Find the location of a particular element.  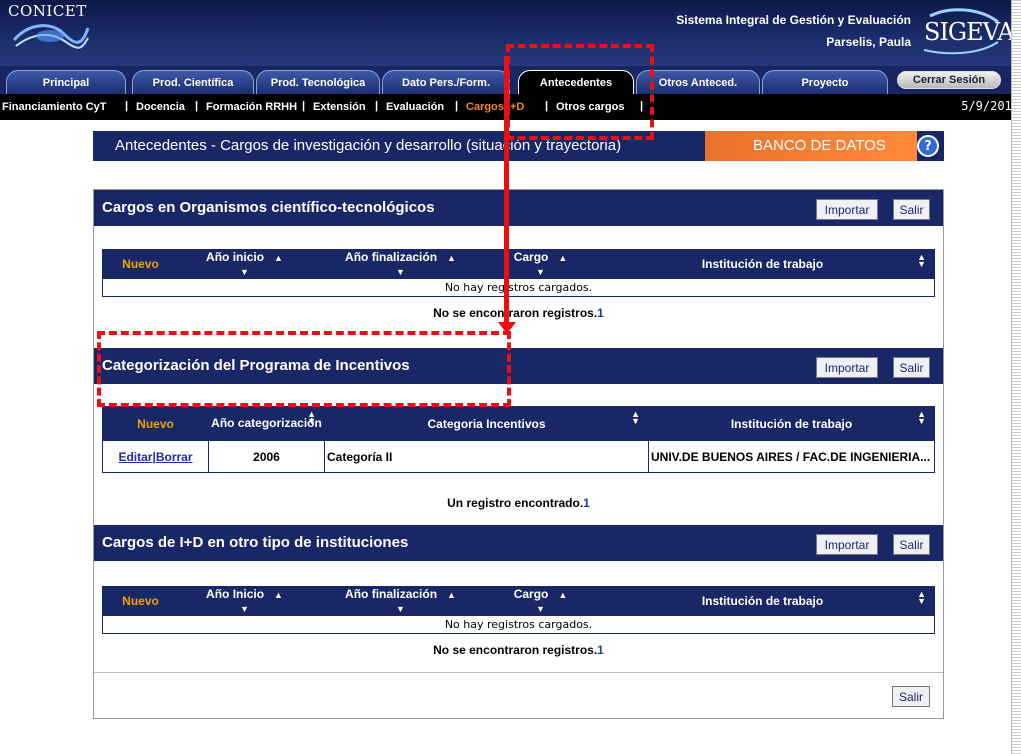

annotation-highlight-tab is located at coordinates (580, 92).